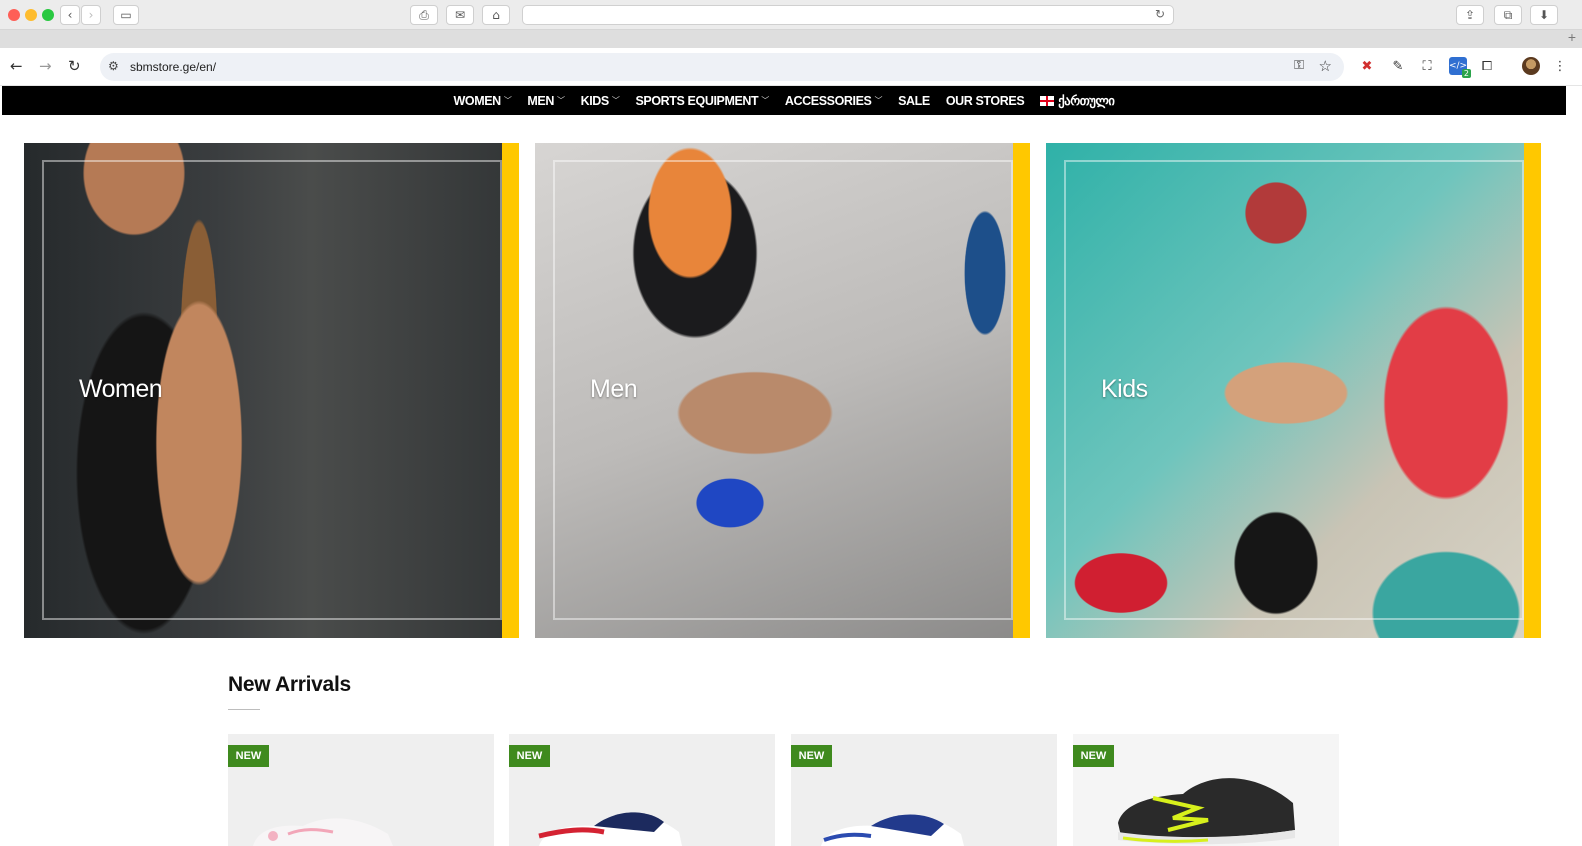 The height and width of the screenshot is (846, 1582). What do you see at coordinates (1508, 15) in the screenshot?
I see `tabs-overview-icon: ⧉` at bounding box center [1508, 15].